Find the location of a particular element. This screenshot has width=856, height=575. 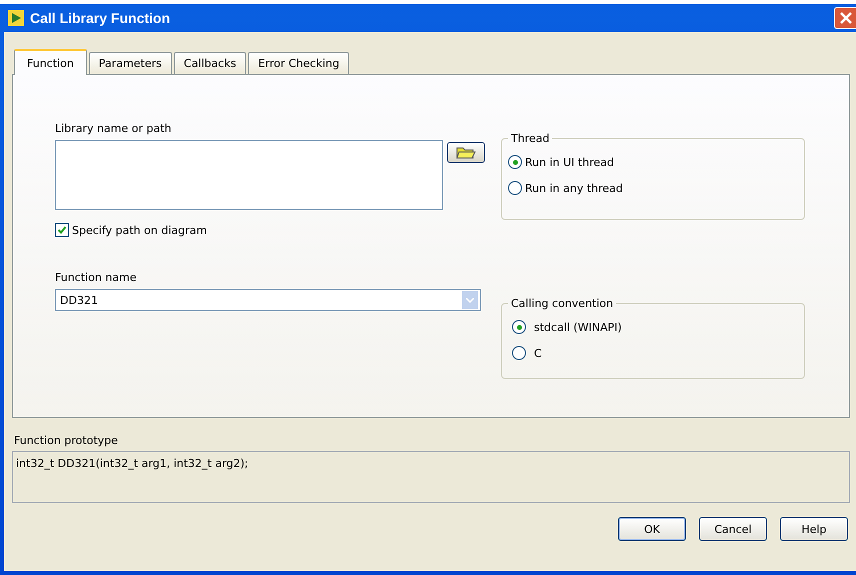

dialog-button: Cancel is located at coordinates (733, 529).